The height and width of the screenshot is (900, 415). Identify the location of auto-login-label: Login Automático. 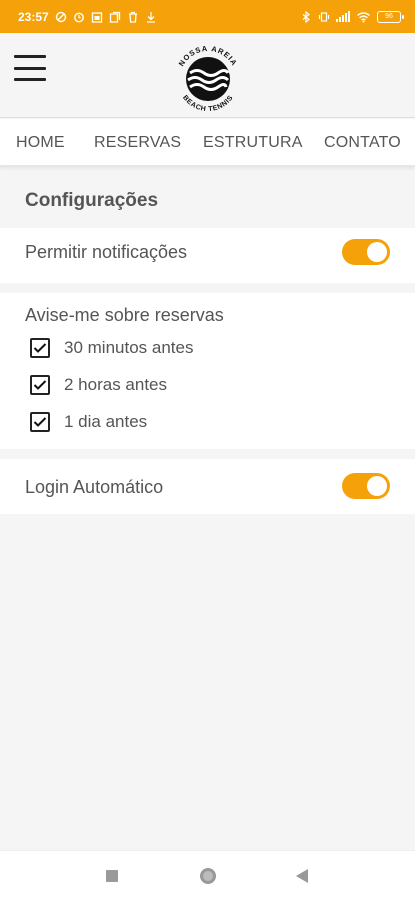
(94, 487).